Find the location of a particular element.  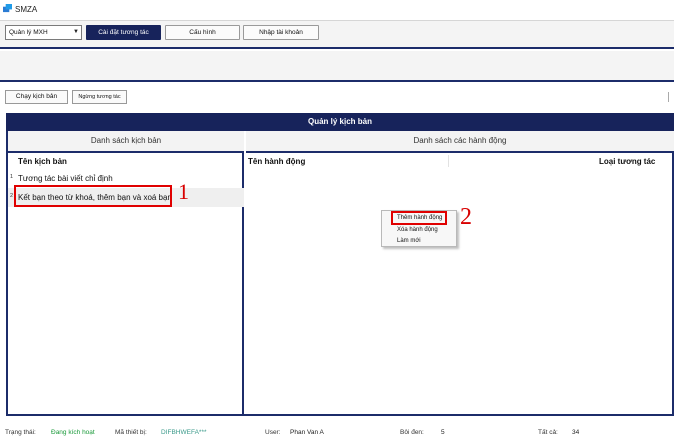

highlighted-count-label: Bôi đen: is located at coordinates (412, 432).